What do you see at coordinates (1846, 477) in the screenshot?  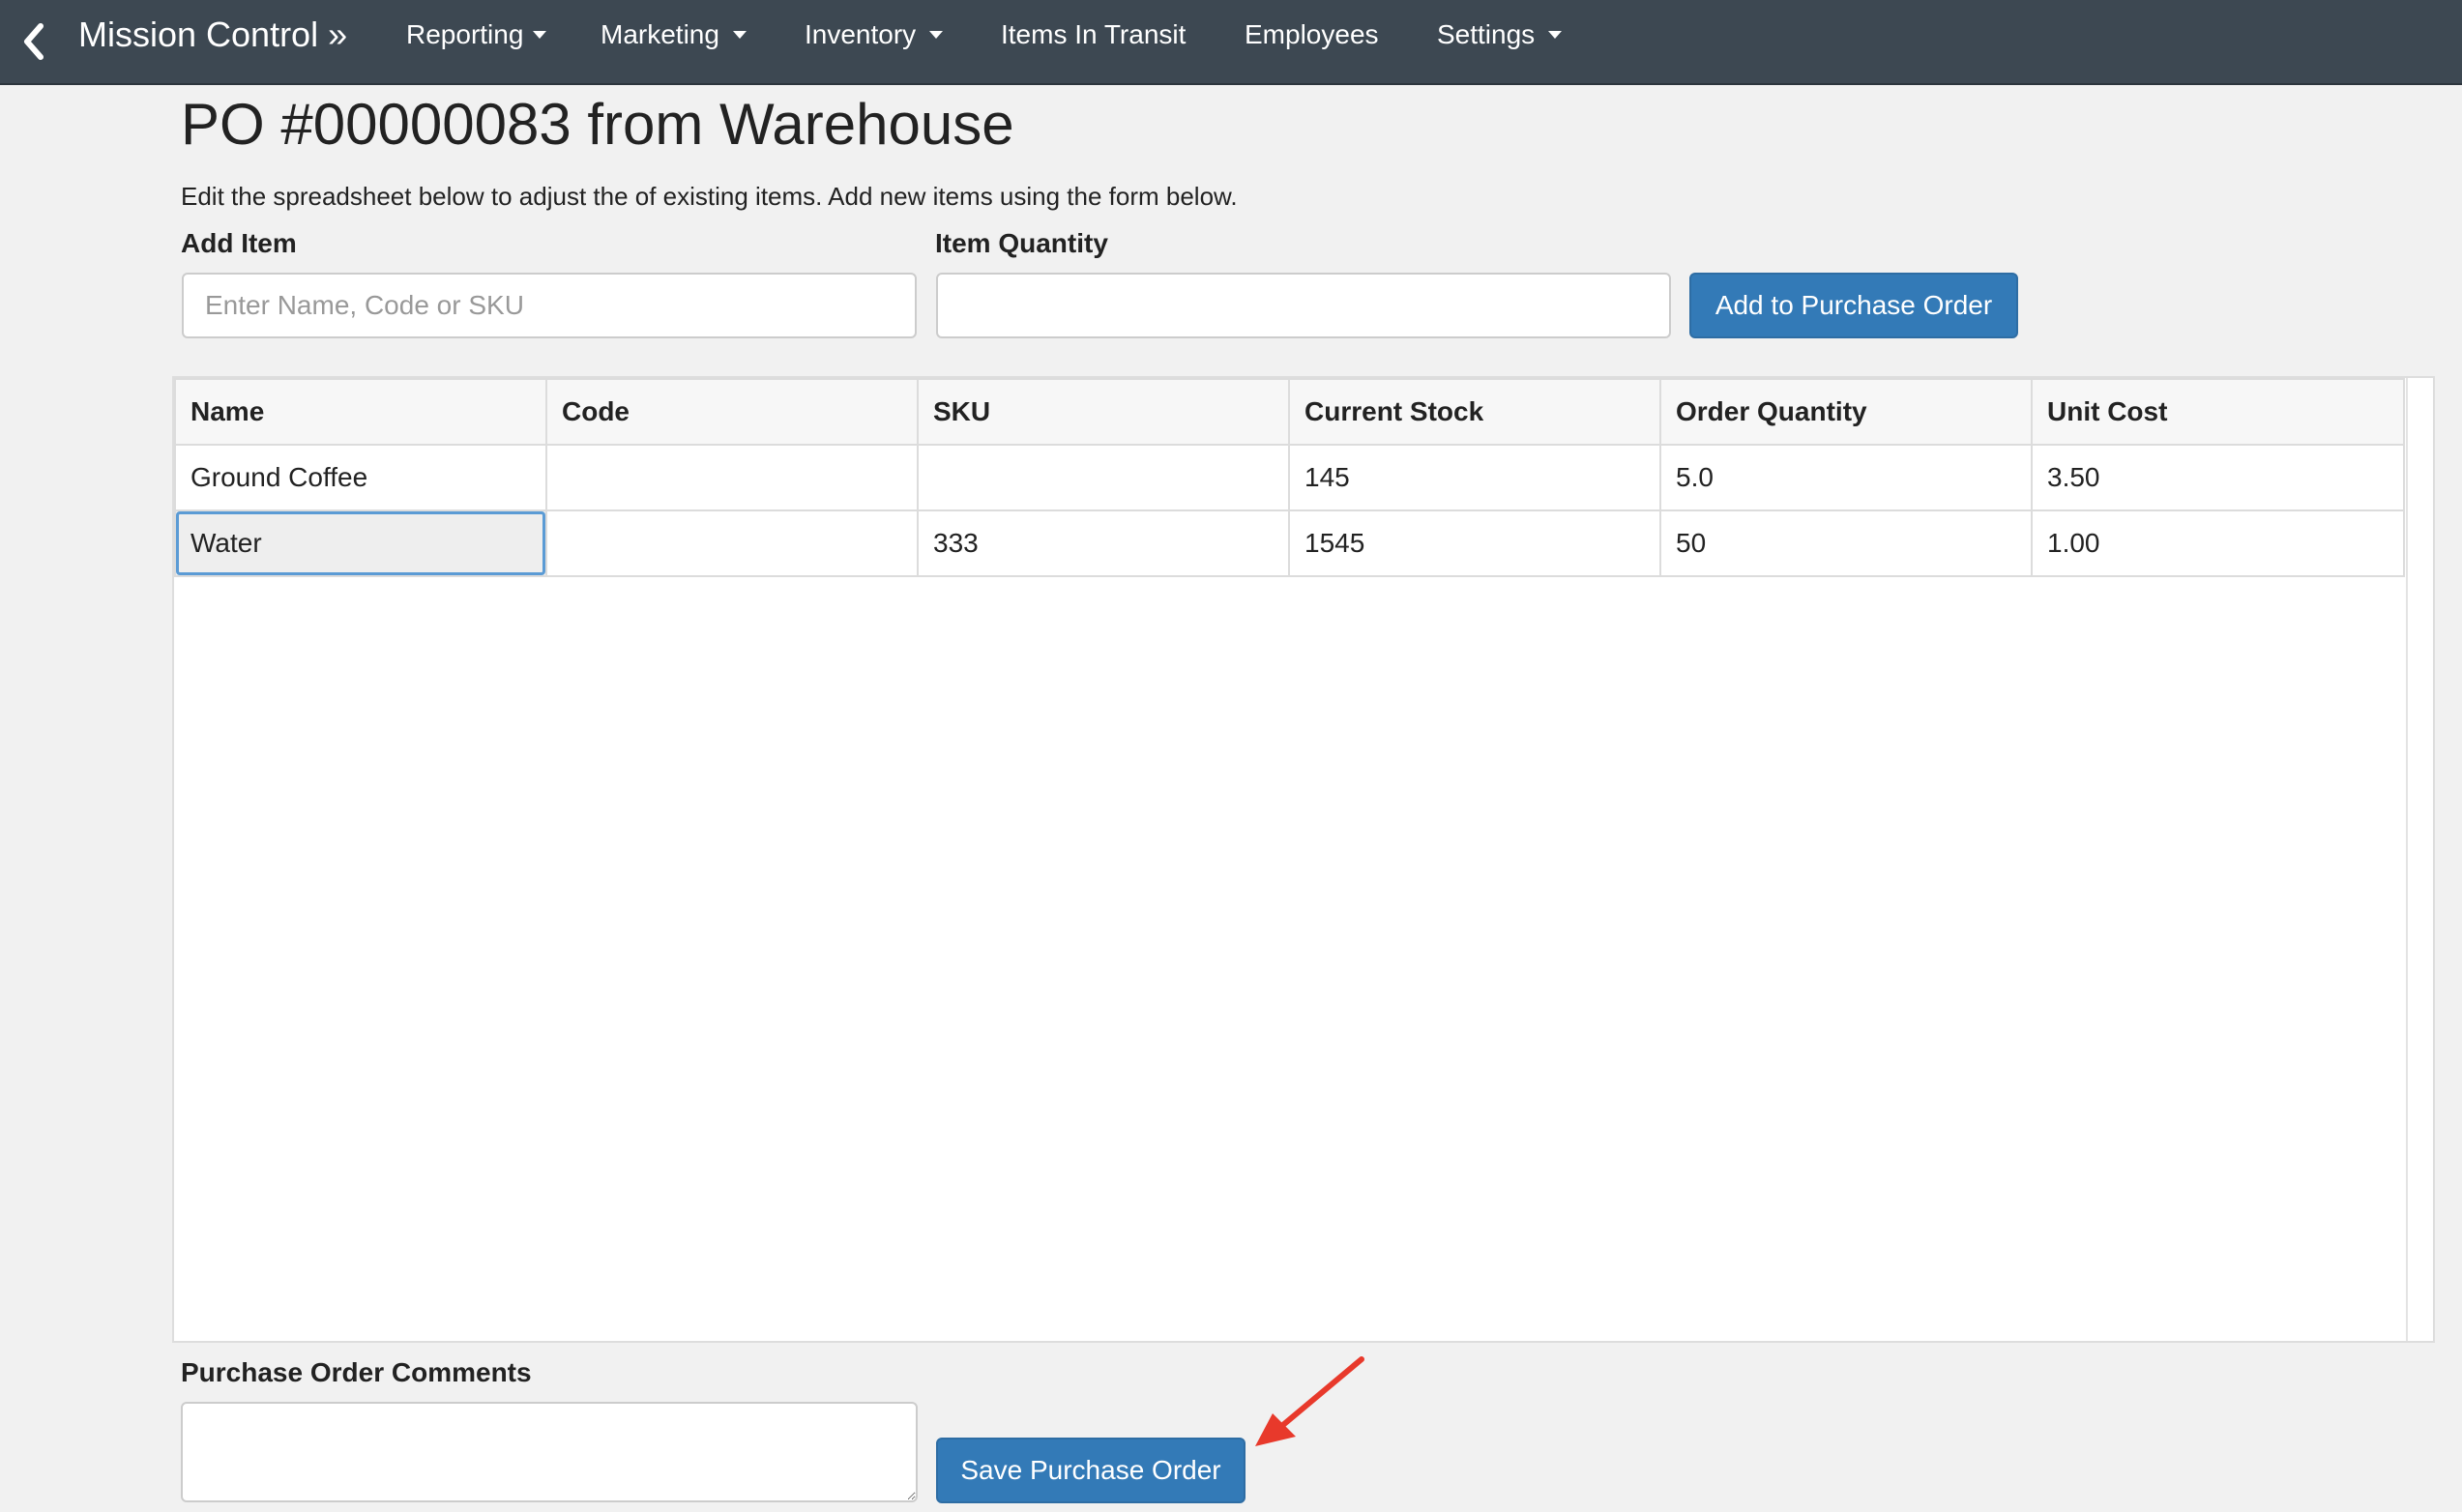 I see `cell-order-quantity: 5.0` at bounding box center [1846, 477].